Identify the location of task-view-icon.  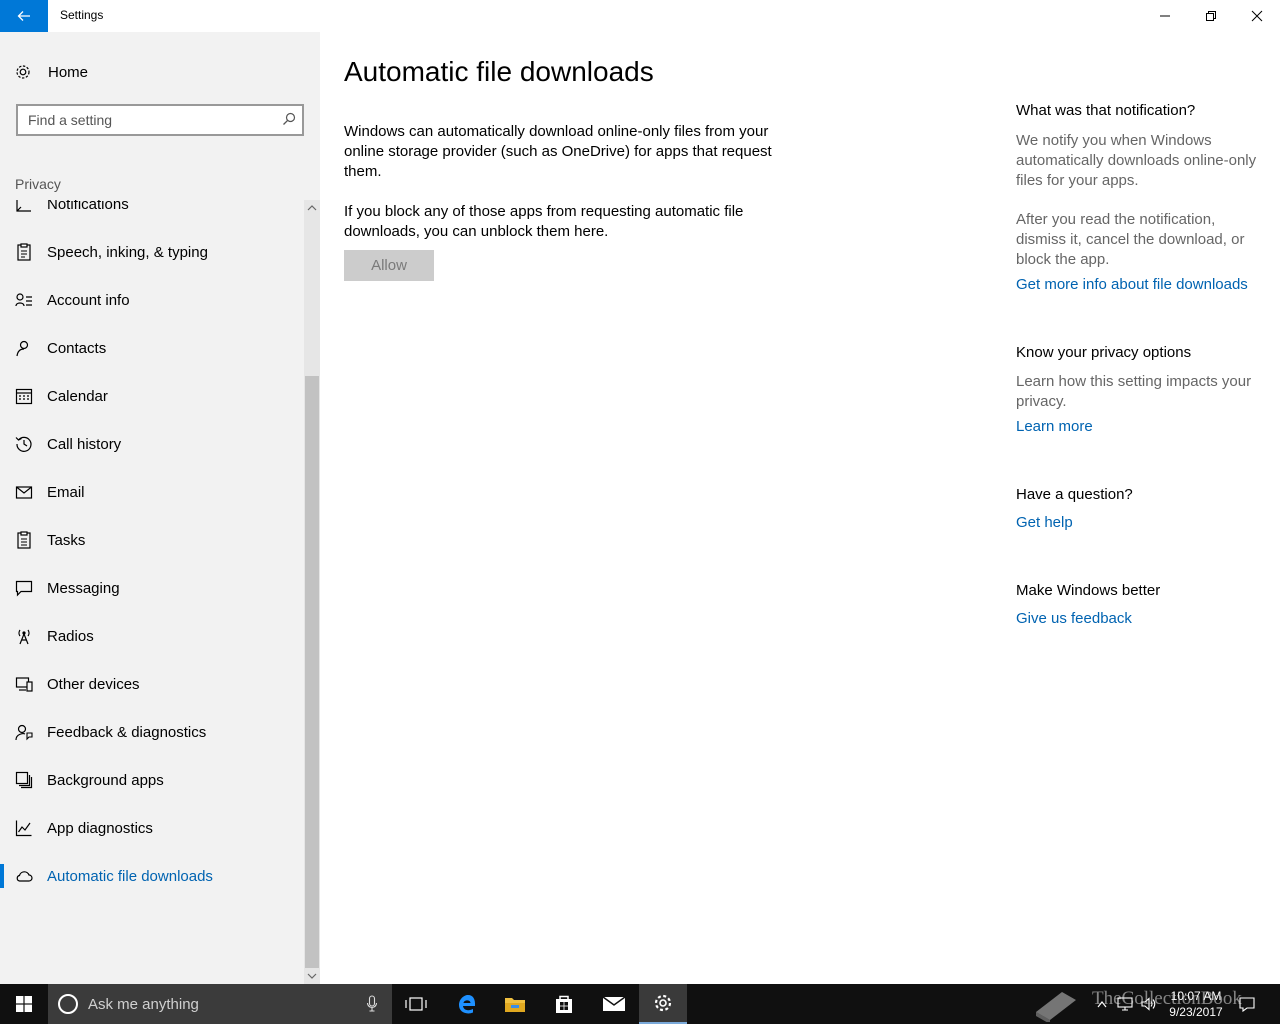
(416, 1004).